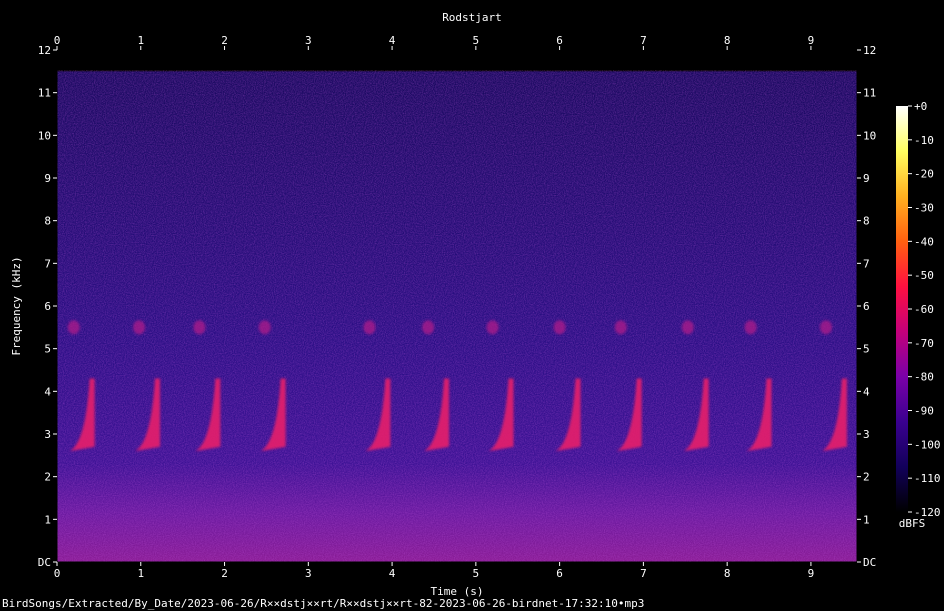 The image size is (944, 611). What do you see at coordinates (44, 93) in the screenshot?
I see `y-tick-label-left: 11` at bounding box center [44, 93].